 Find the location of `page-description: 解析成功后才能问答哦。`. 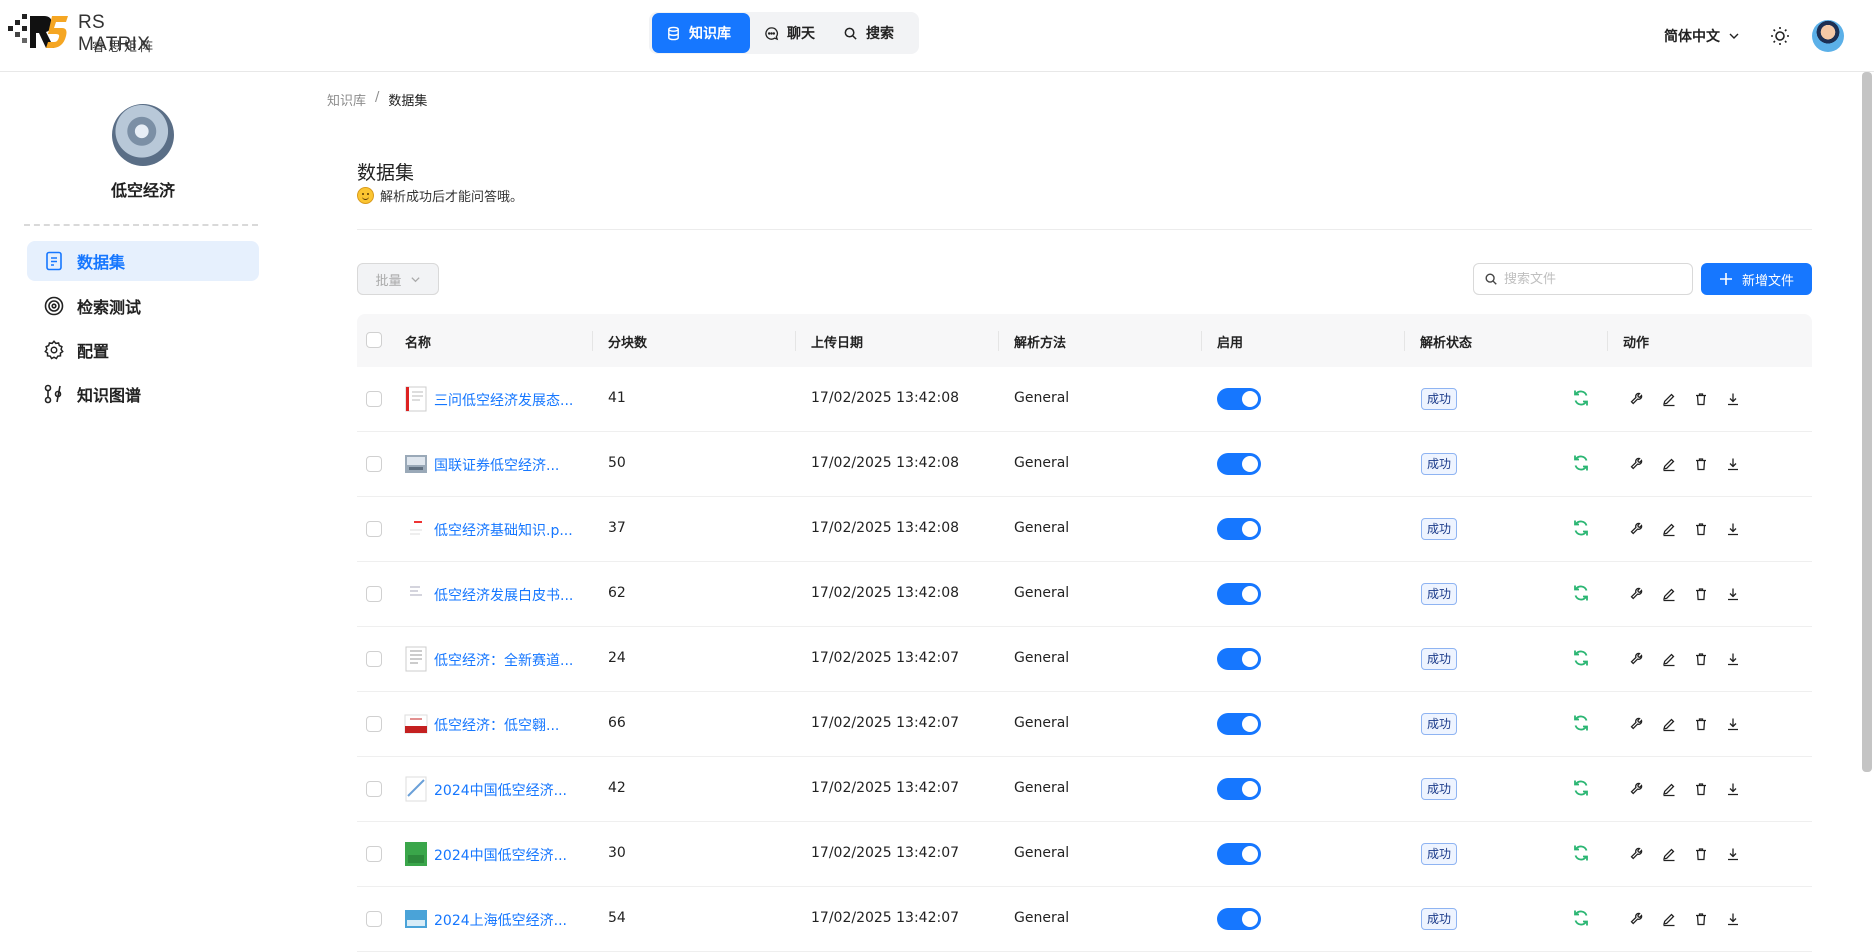

page-description: 解析成功后才能问答哦。 is located at coordinates (440, 195).